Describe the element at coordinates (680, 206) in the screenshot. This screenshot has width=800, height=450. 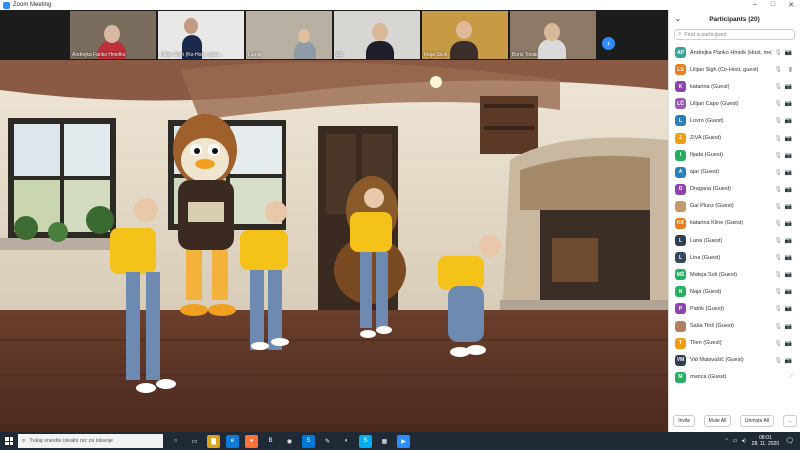
I see `avatar` at that location.